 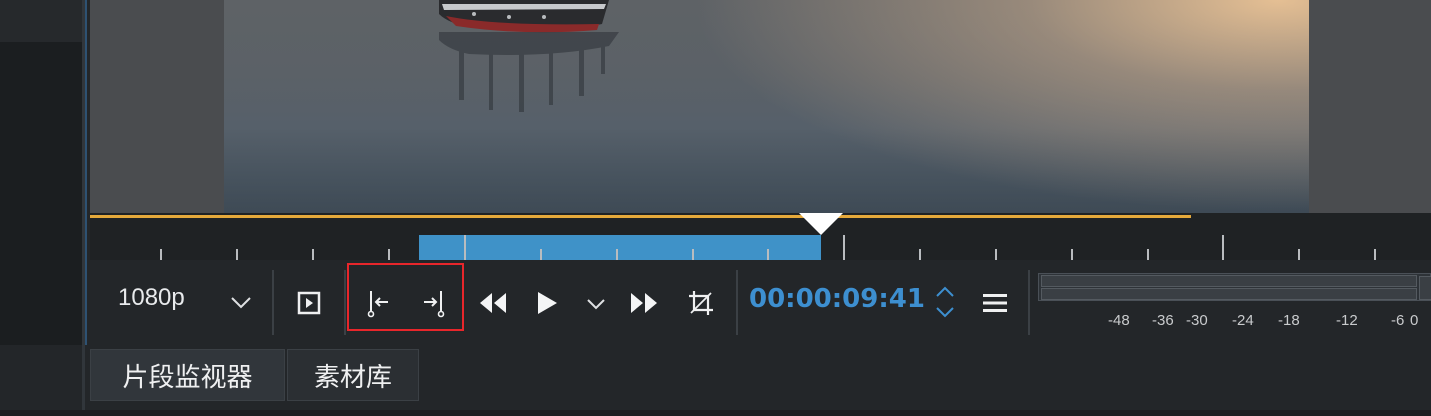 What do you see at coordinates (529, 72) in the screenshot?
I see `ship-reflection` at bounding box center [529, 72].